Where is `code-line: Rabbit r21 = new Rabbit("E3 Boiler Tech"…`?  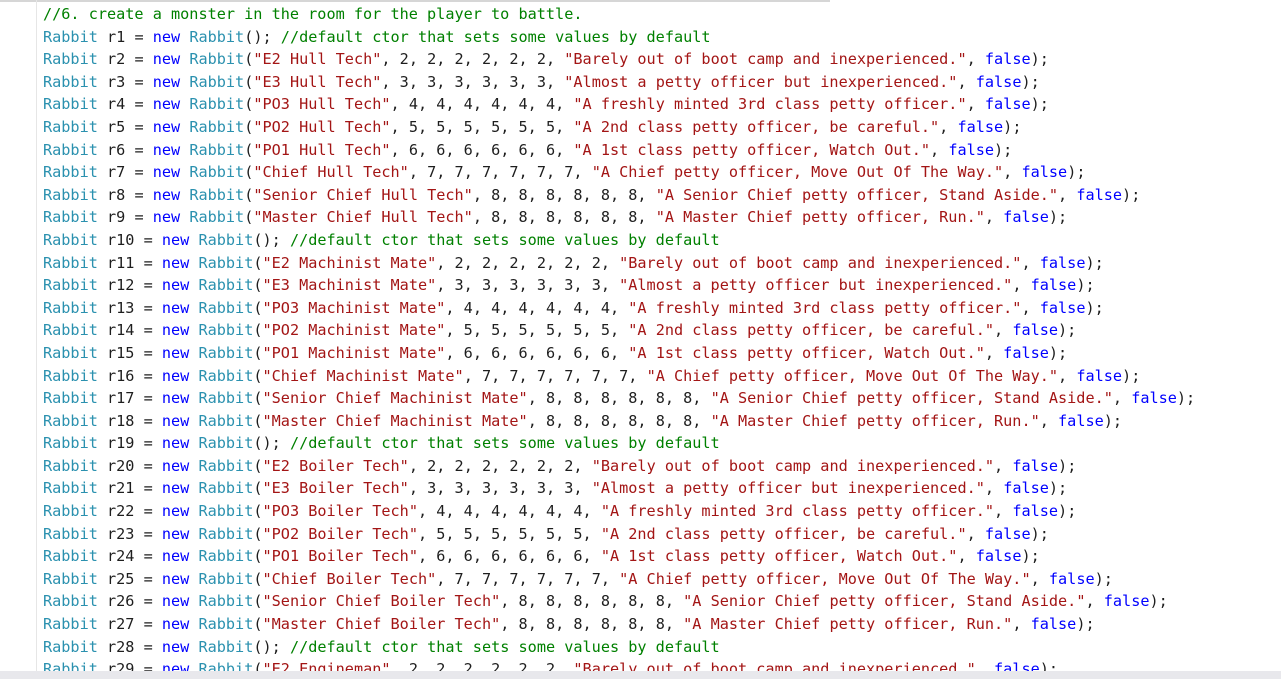
code-line: Rabbit r21 = new Rabbit("E3 Boiler Tech"… is located at coordinates (619, 488).